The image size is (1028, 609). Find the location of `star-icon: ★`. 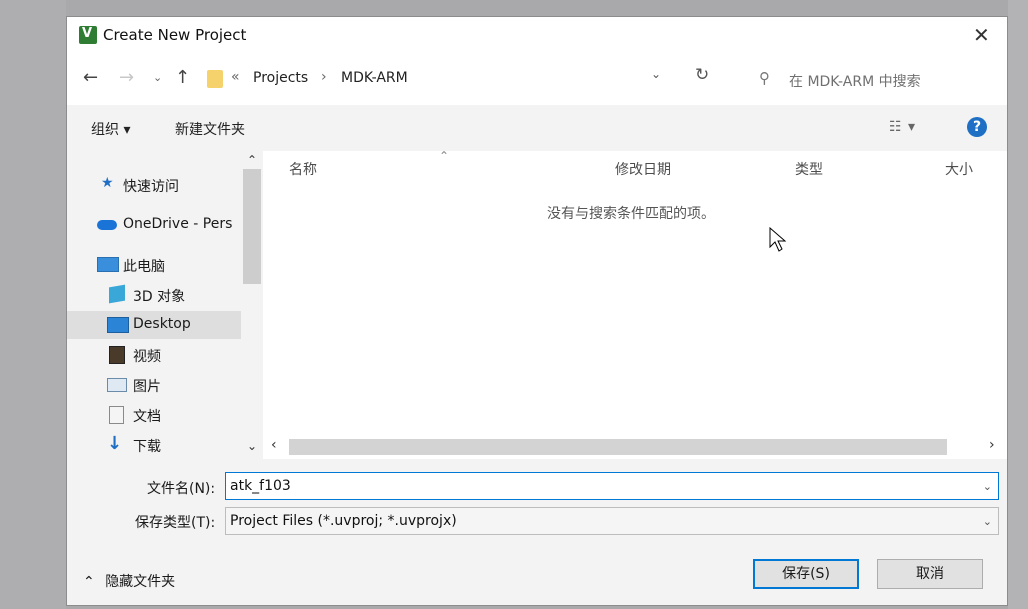

star-icon: ★ is located at coordinates (107, 183).